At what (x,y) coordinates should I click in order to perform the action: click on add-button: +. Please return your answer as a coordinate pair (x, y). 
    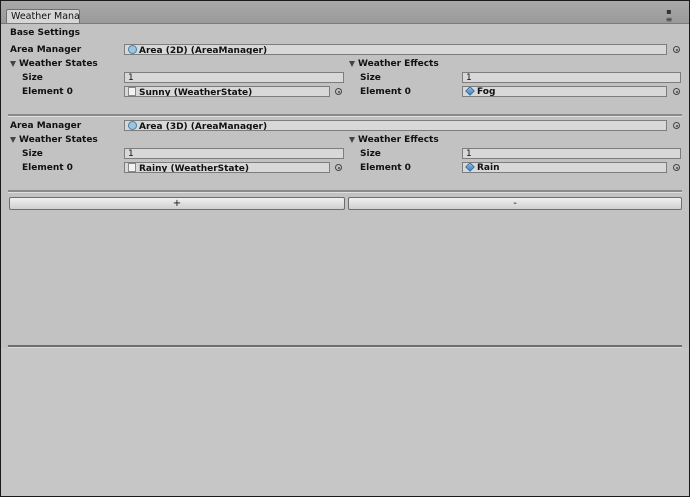
    Looking at the image, I should click on (177, 203).